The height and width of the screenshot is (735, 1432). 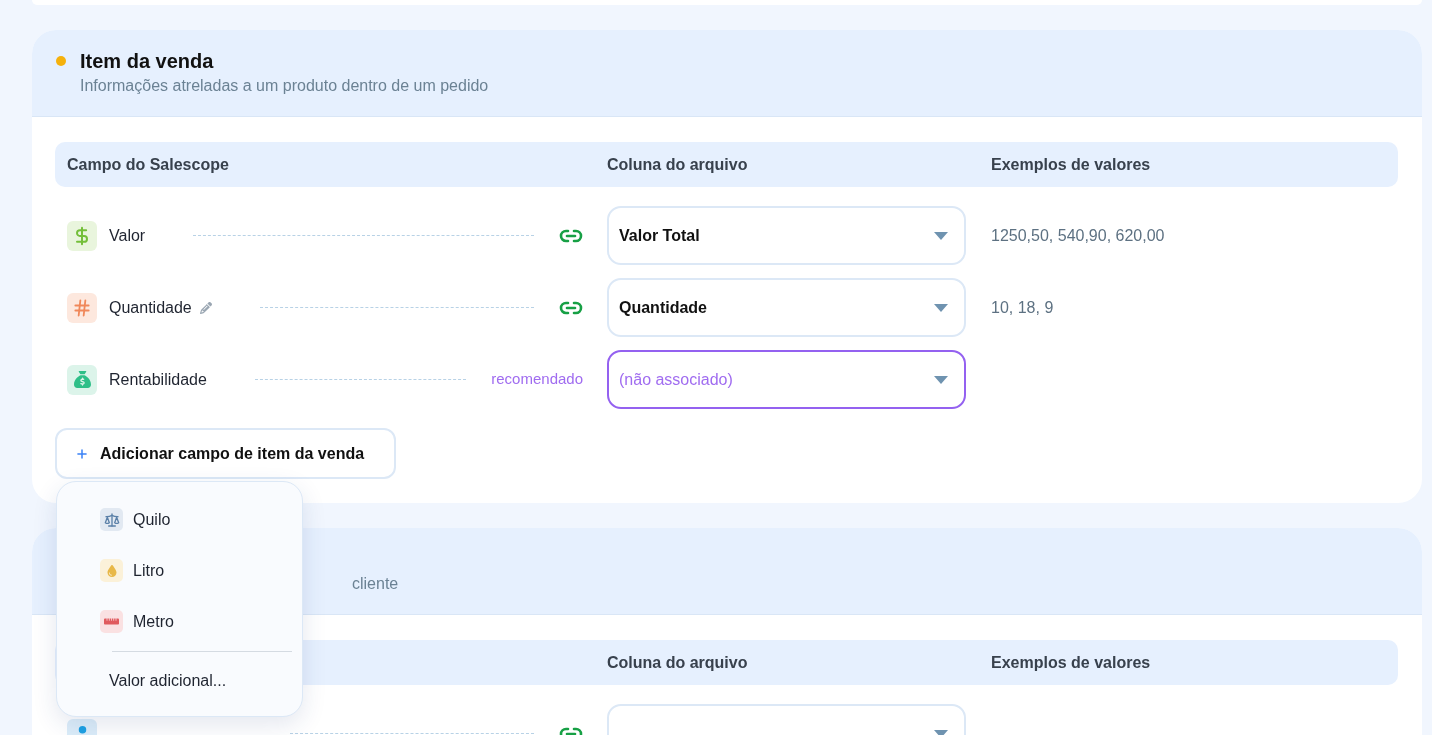 I want to click on menu-item: Quilo, so click(x=179, y=519).